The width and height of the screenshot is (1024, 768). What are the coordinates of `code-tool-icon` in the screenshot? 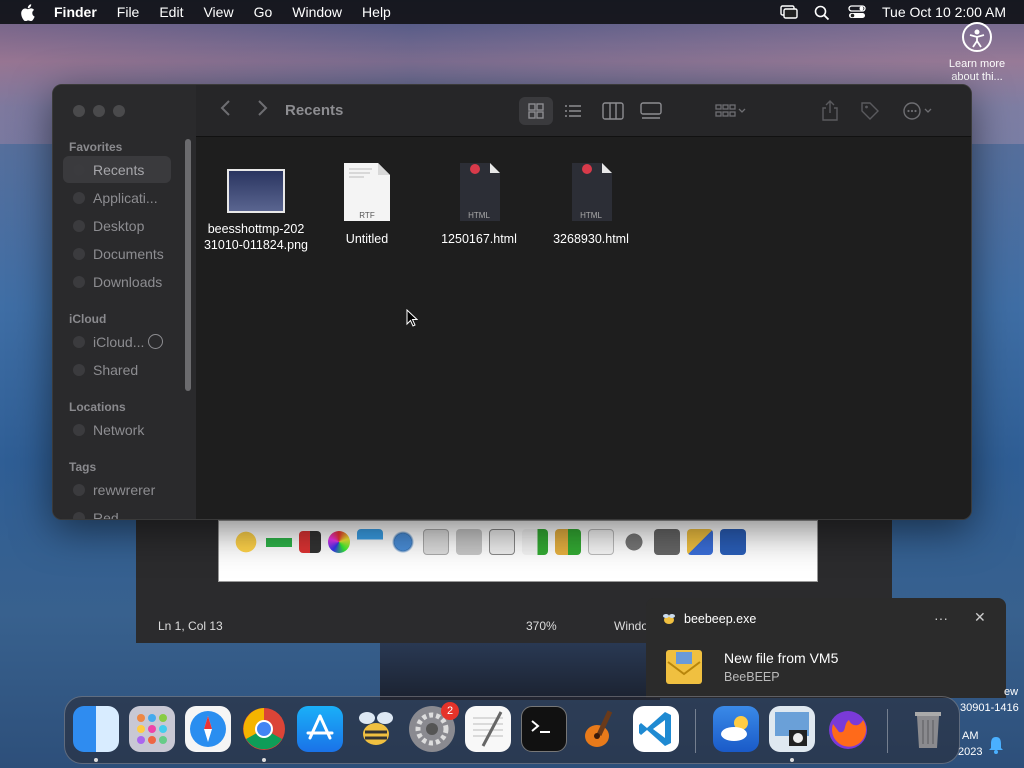 It's located at (601, 542).